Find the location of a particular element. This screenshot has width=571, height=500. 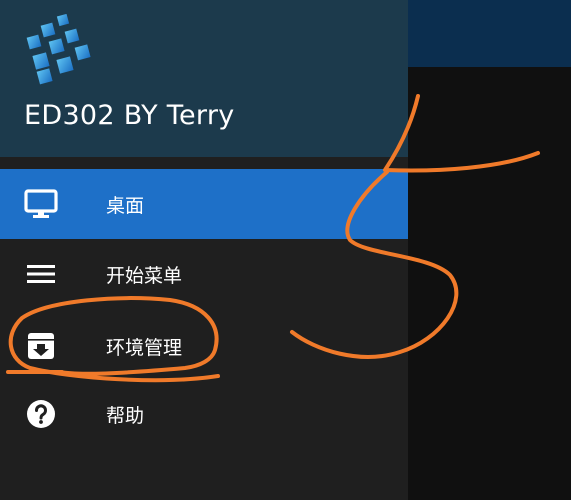

nav-item-desktop: 桌面 is located at coordinates (204, 204).